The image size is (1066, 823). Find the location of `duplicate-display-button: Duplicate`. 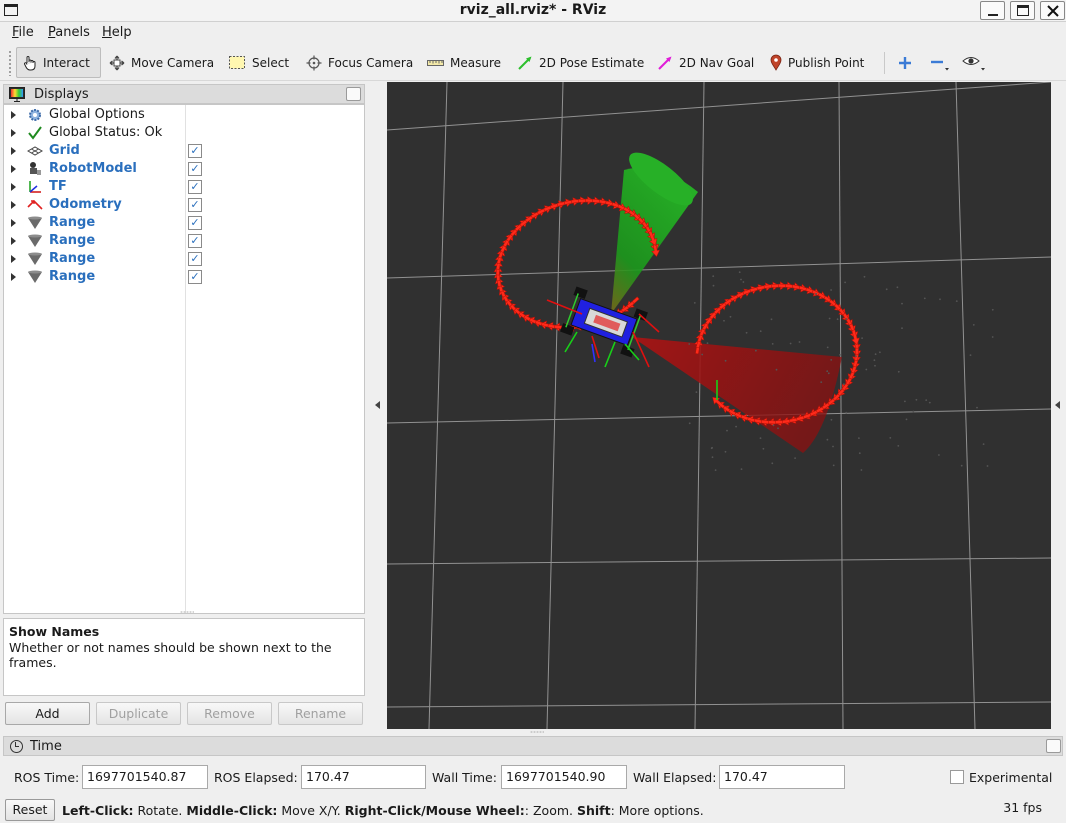

duplicate-display-button: Duplicate is located at coordinates (138, 713).